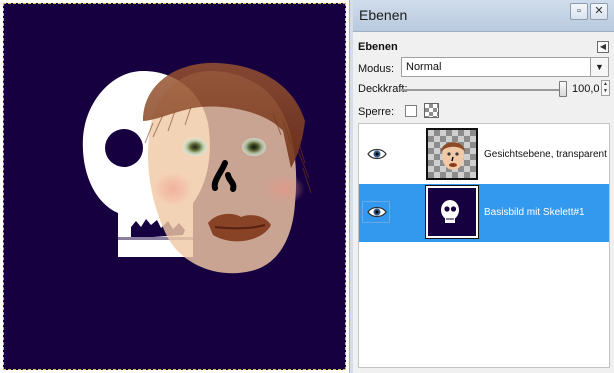  I want to click on face-icon, so click(453, 156).